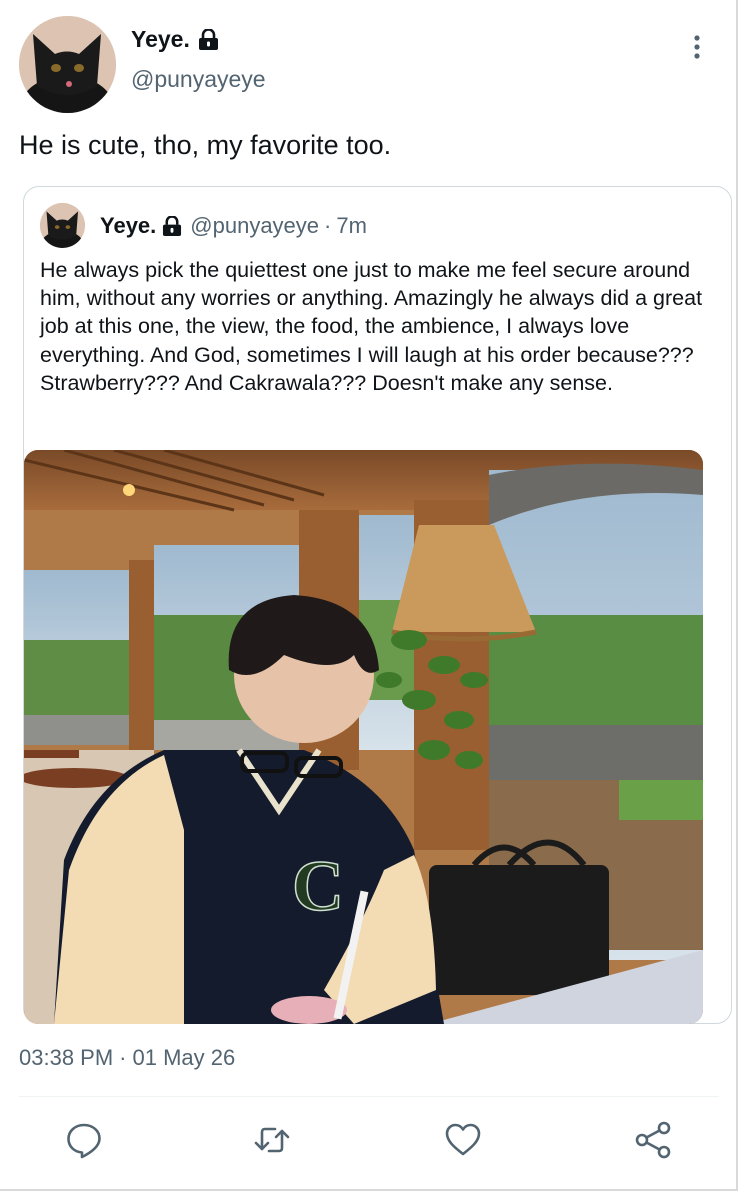  Describe the element at coordinates (351, 225) in the screenshot. I see `quoted-time: 7m` at that location.